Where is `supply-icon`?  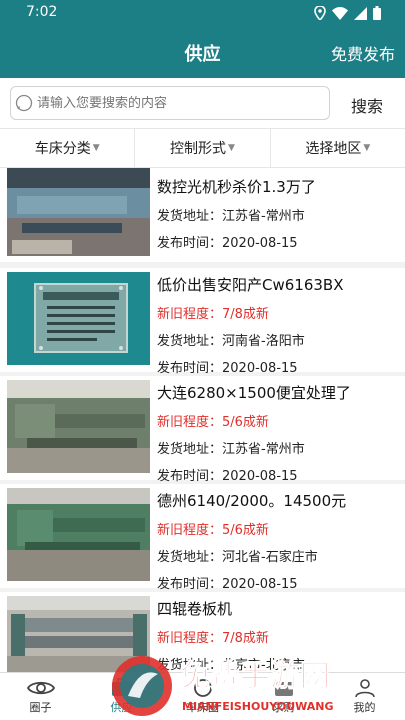
supply-icon is located at coordinates (122, 688).